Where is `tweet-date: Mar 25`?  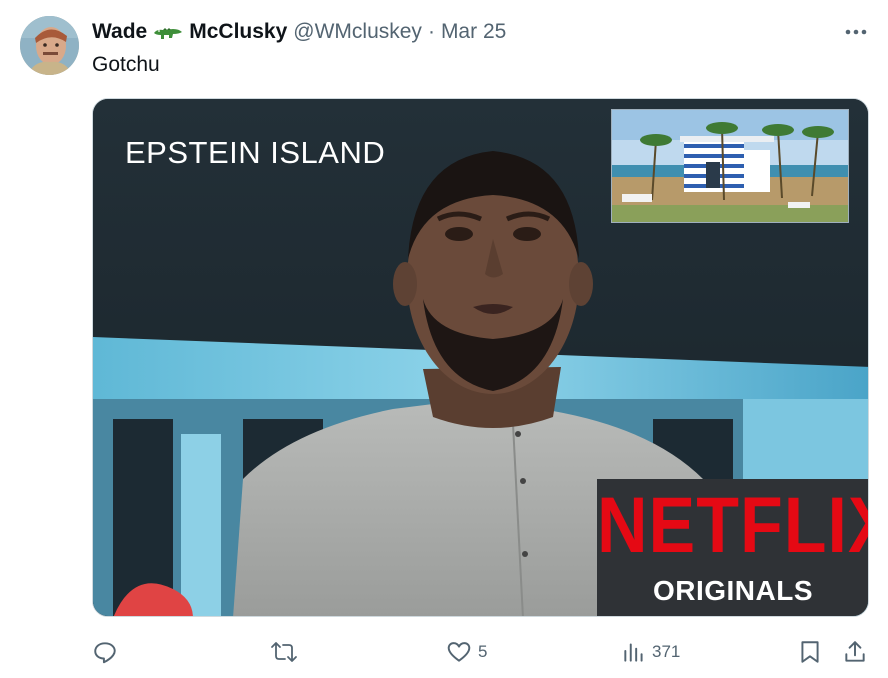
tweet-date: Mar 25 is located at coordinates (473, 32).